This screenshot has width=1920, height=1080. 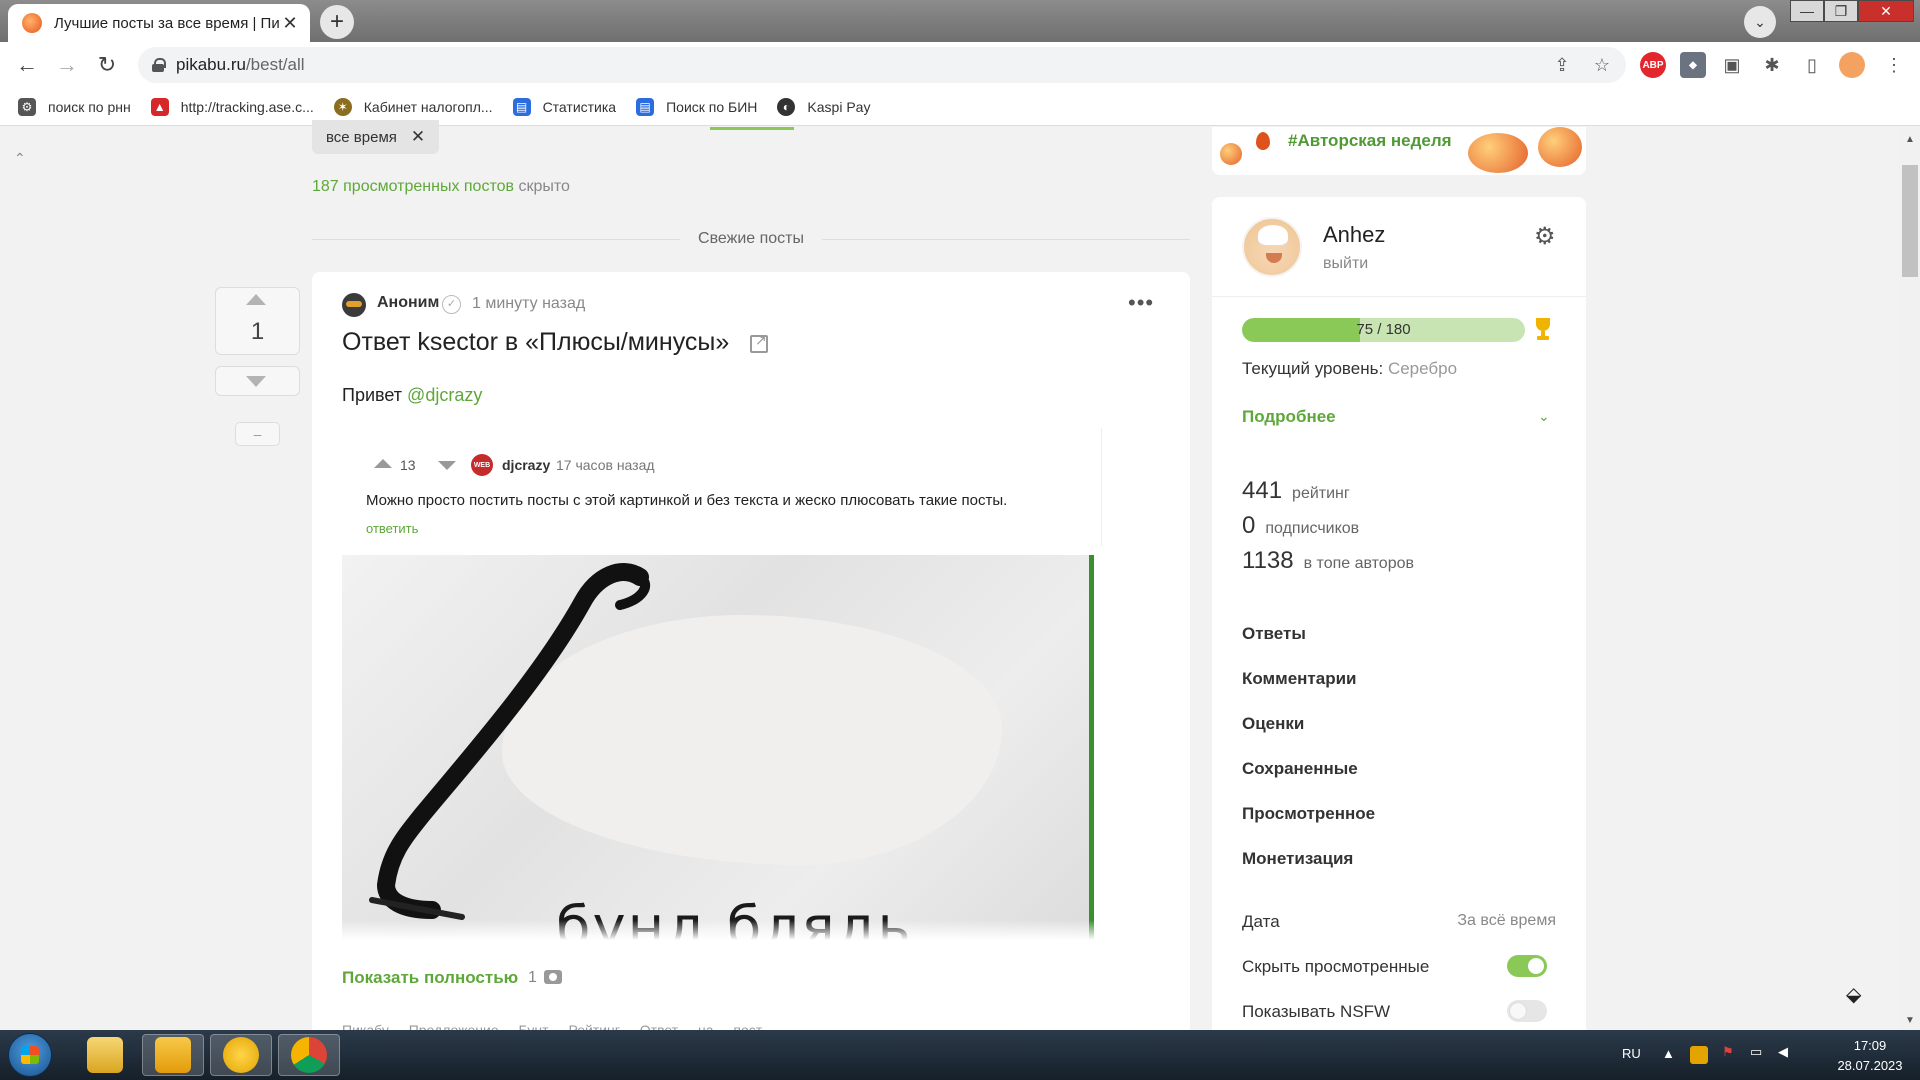 What do you see at coordinates (1772, 65) in the screenshot?
I see `extensions-puzzle-icon: ✱` at bounding box center [1772, 65].